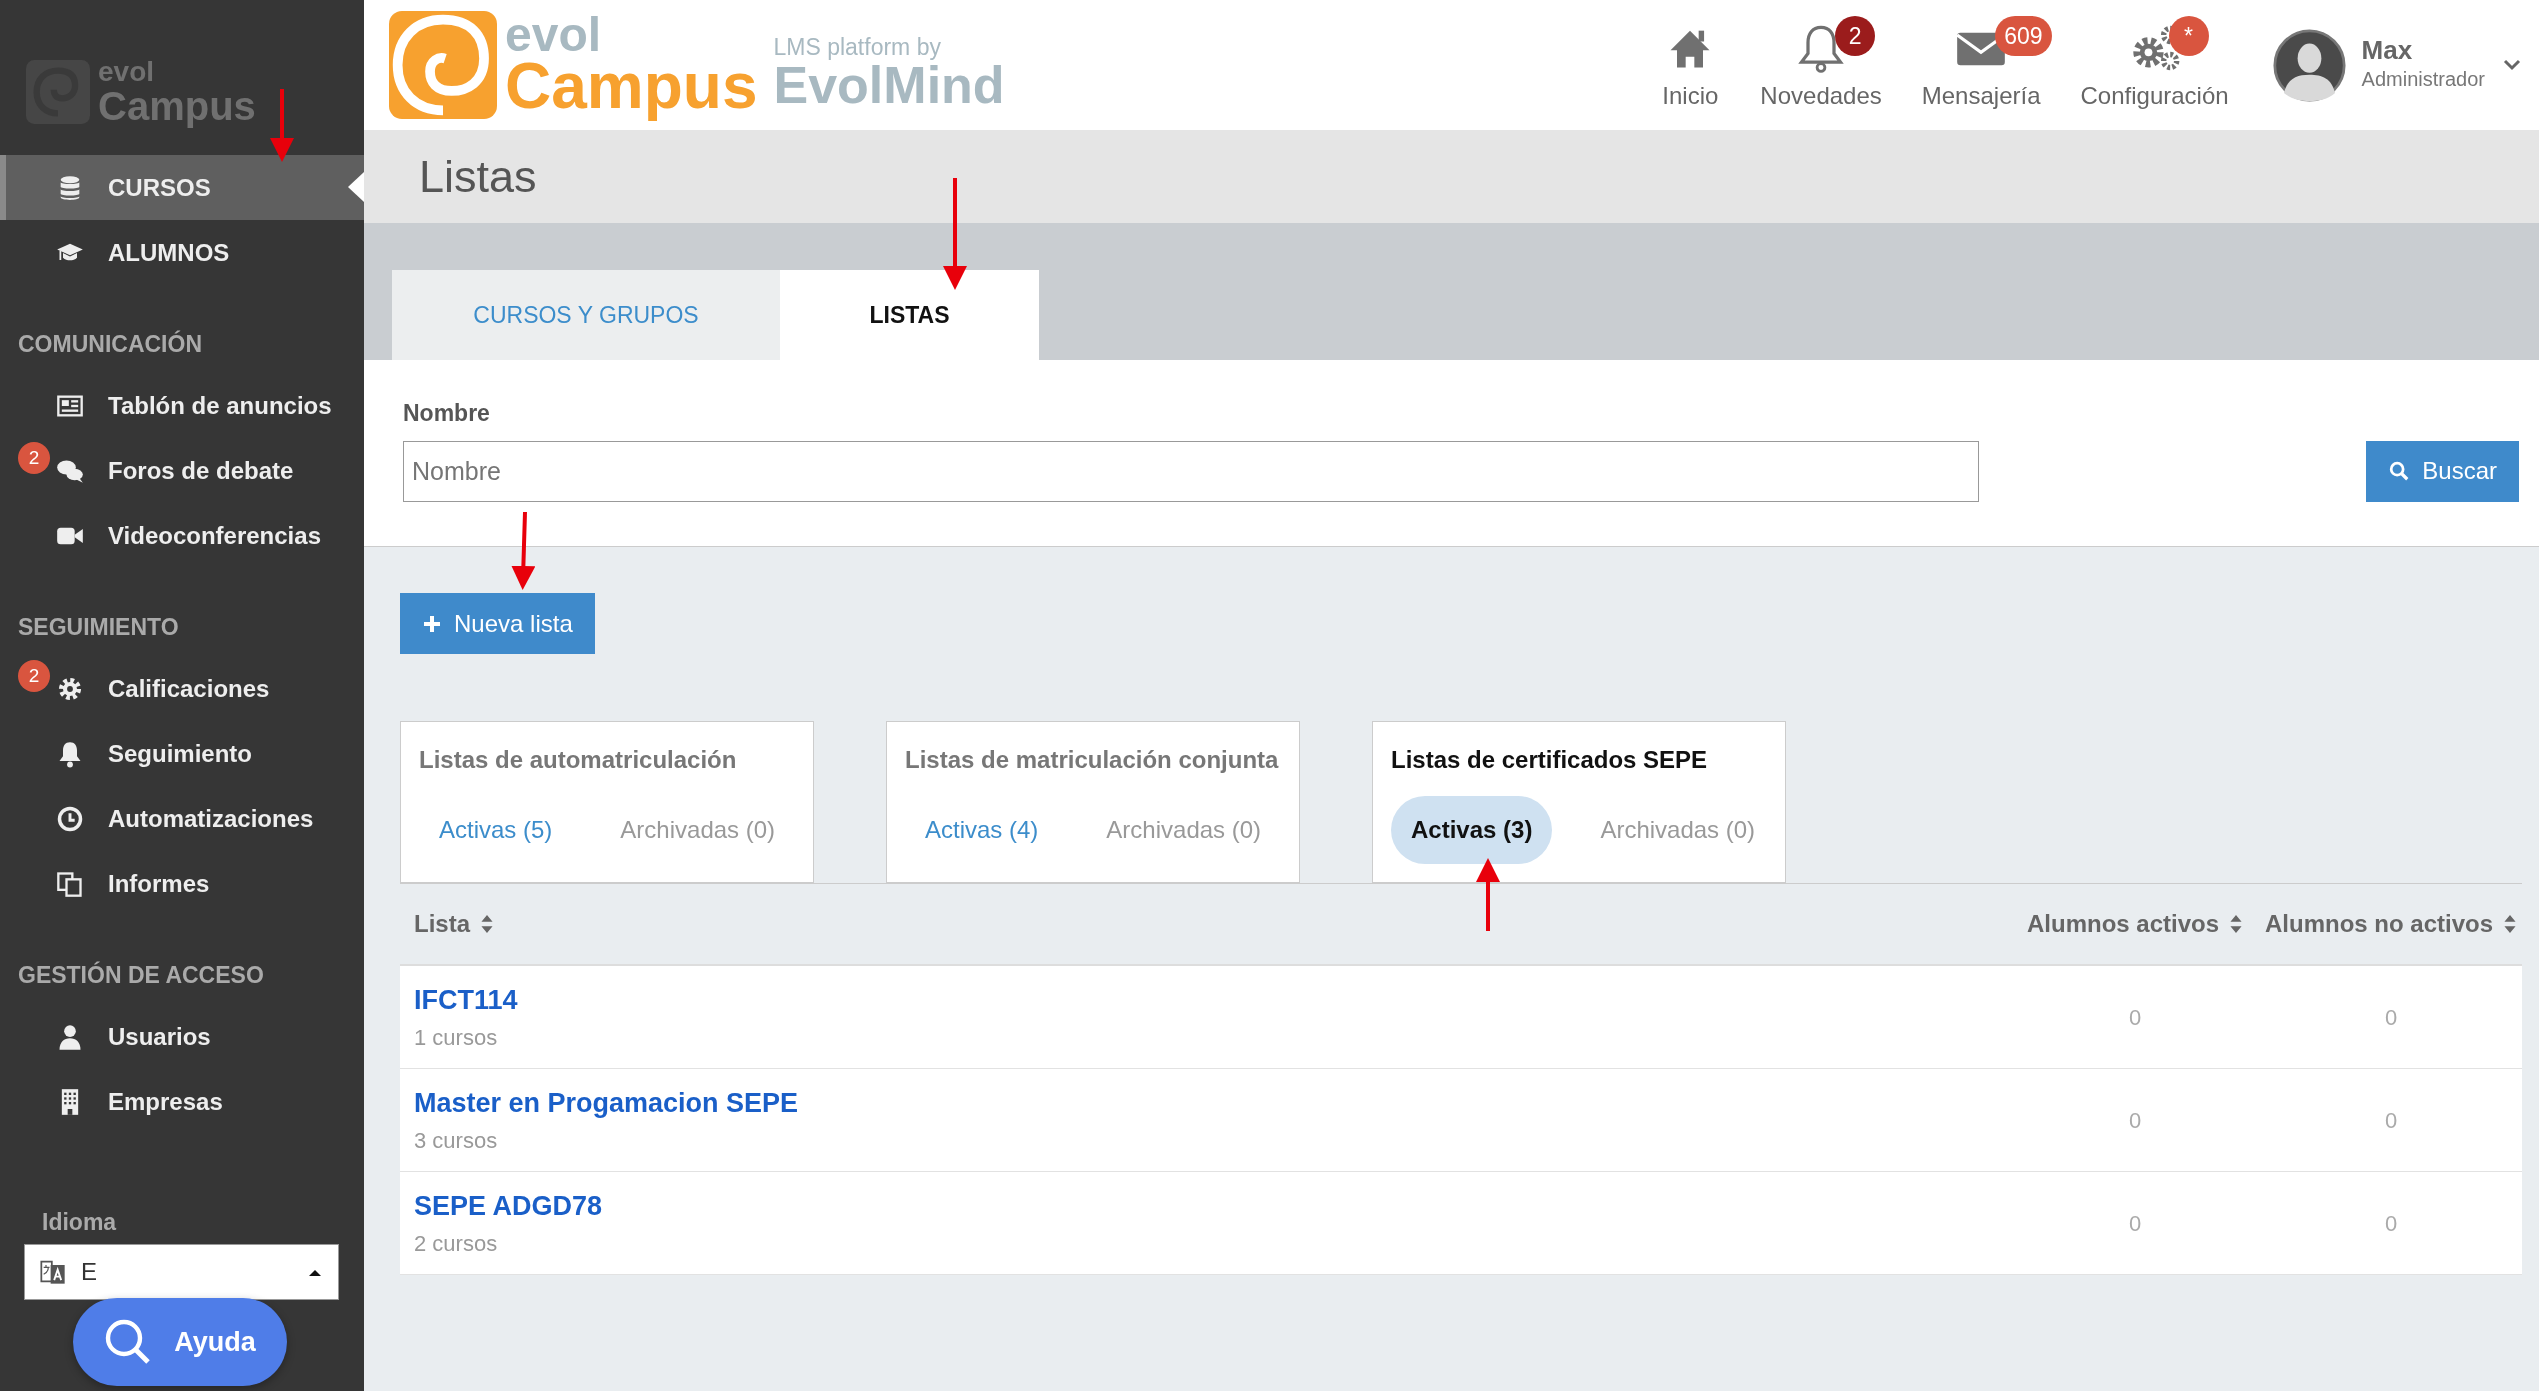 This screenshot has height=1391, width=2539. What do you see at coordinates (1821, 65) in the screenshot?
I see `nav-link: Novedades 2` at bounding box center [1821, 65].